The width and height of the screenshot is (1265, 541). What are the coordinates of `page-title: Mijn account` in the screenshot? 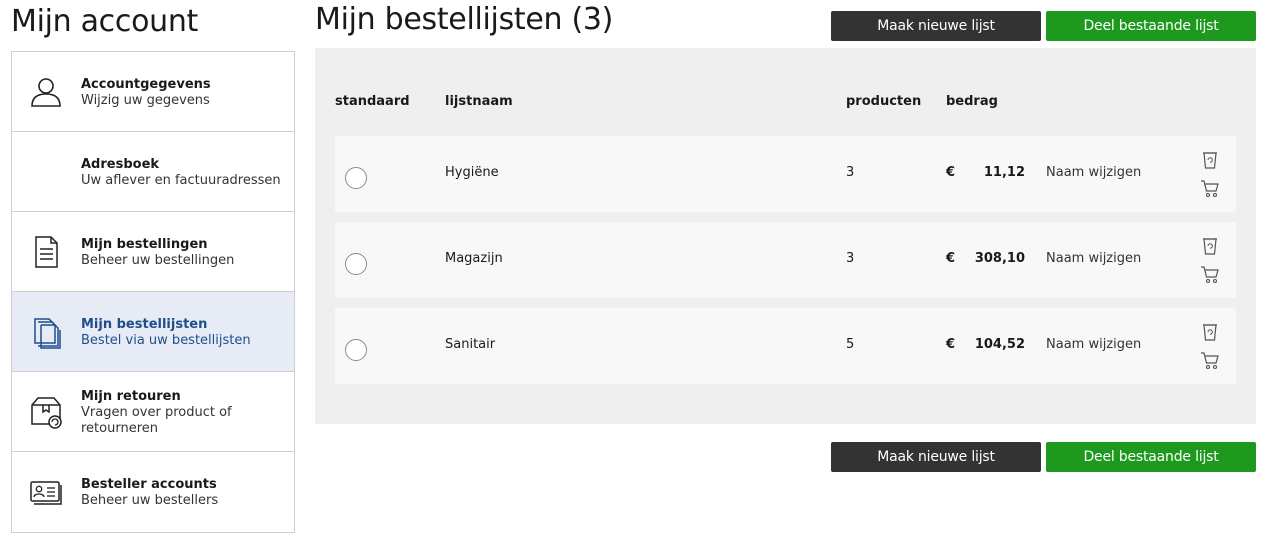 It's located at (105, 21).